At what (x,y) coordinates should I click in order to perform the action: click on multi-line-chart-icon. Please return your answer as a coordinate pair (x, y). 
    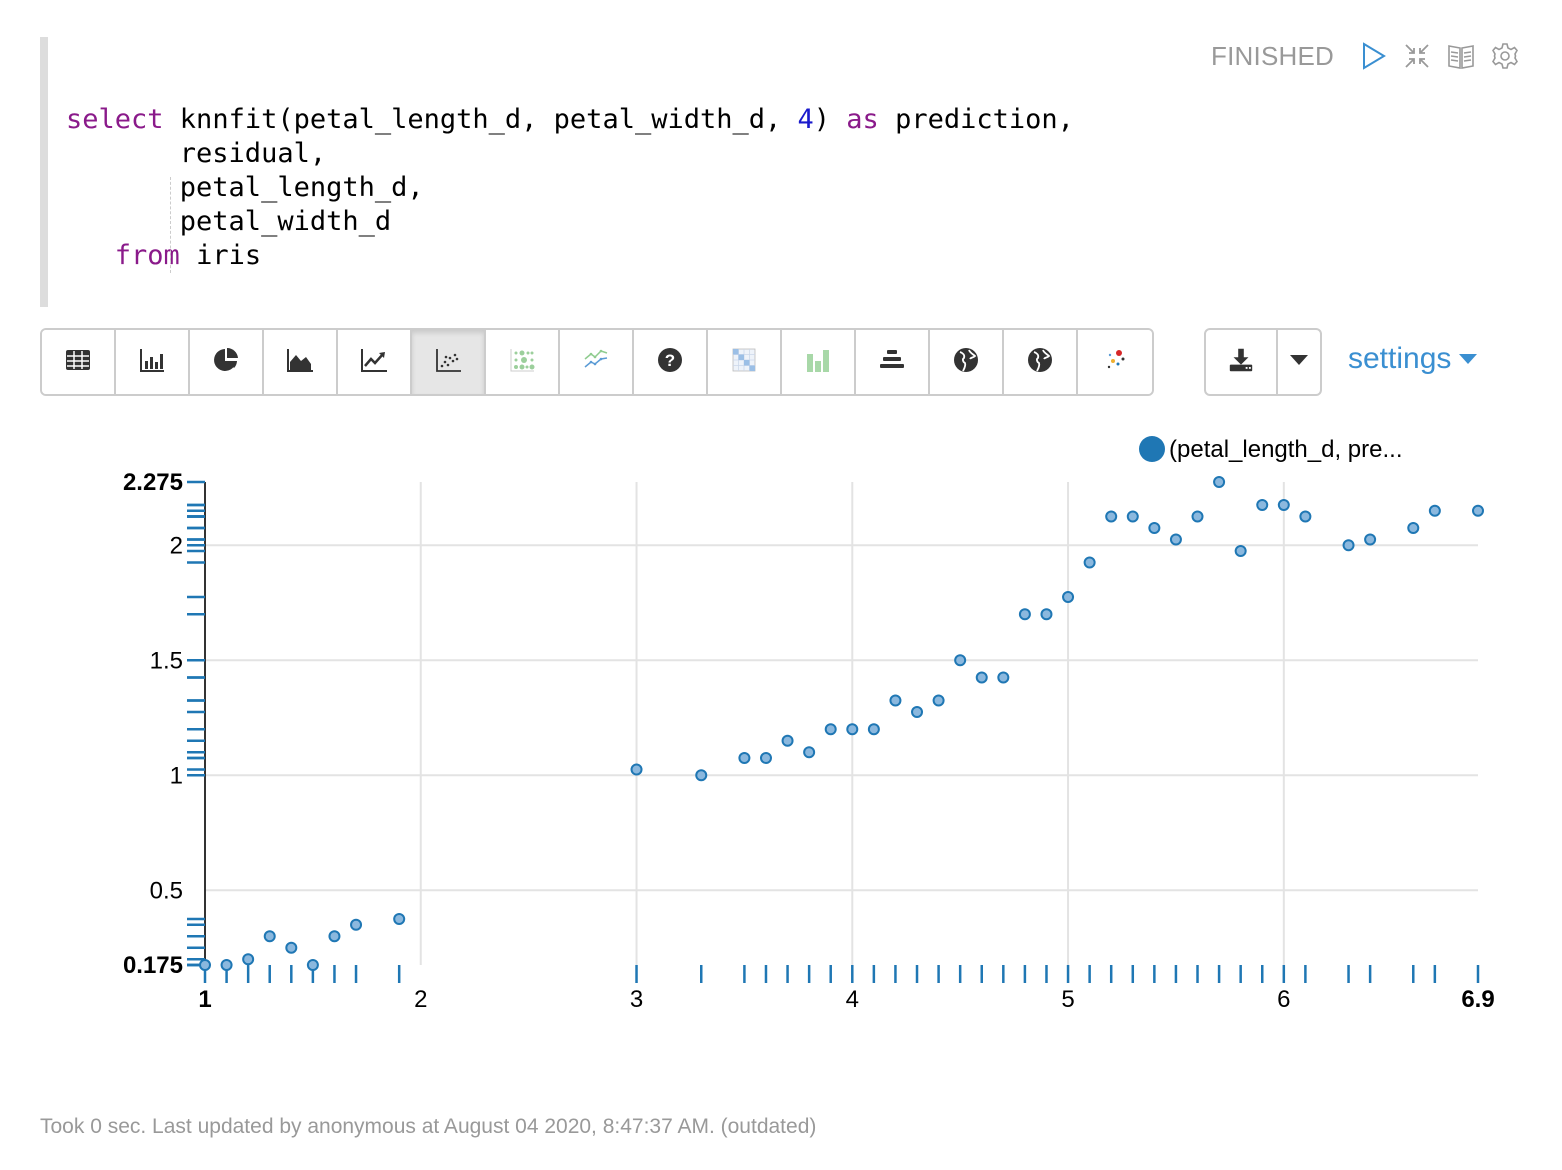
    Looking at the image, I should click on (596, 362).